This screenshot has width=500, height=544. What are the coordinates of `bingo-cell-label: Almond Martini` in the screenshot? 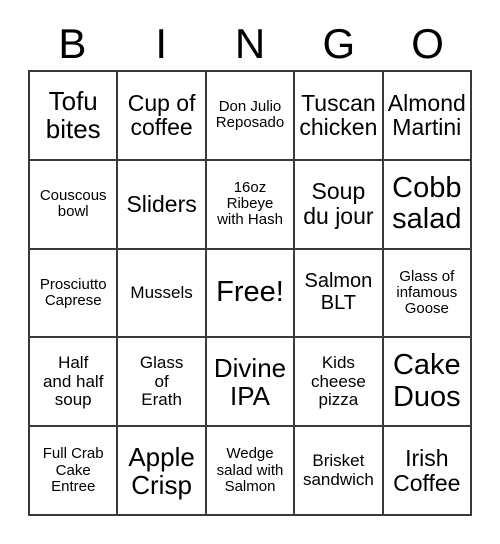 It's located at (426, 115).